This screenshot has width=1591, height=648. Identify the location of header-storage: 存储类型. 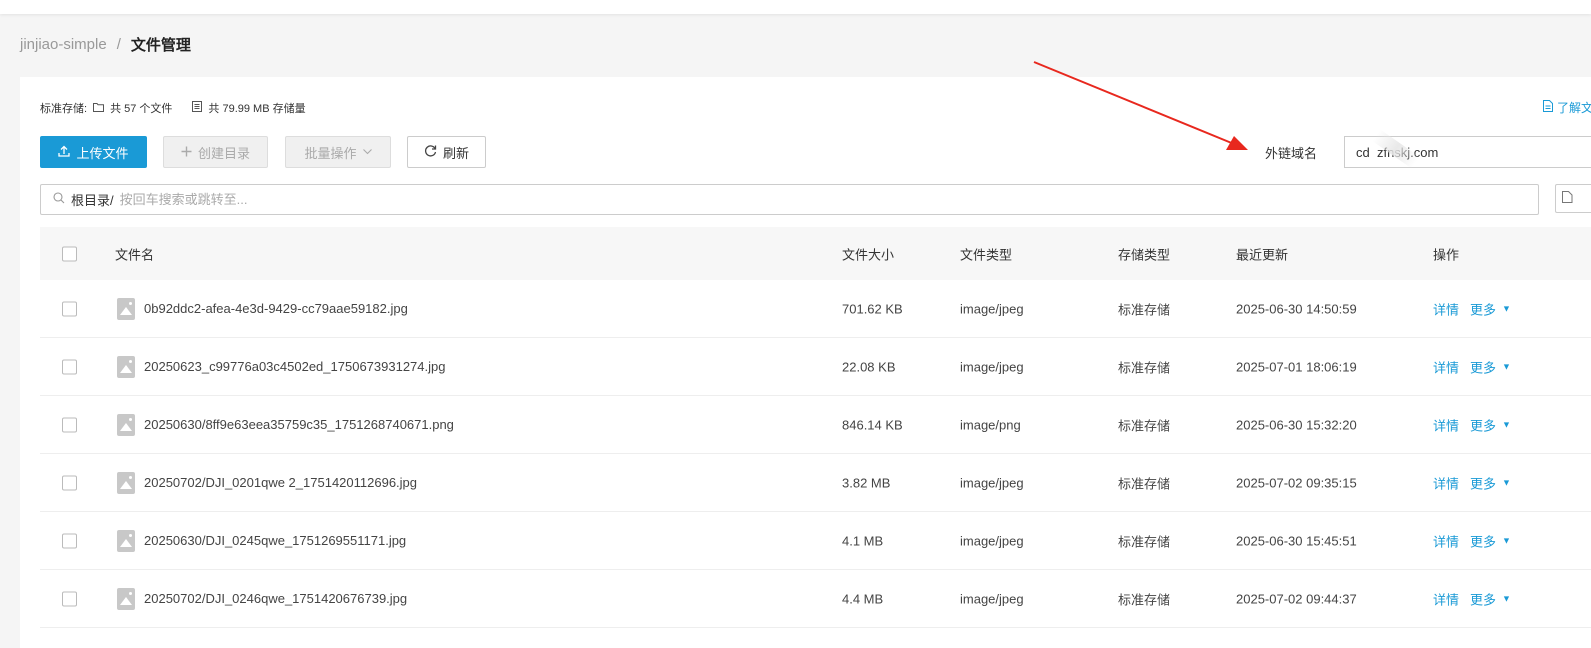
(1144, 253).